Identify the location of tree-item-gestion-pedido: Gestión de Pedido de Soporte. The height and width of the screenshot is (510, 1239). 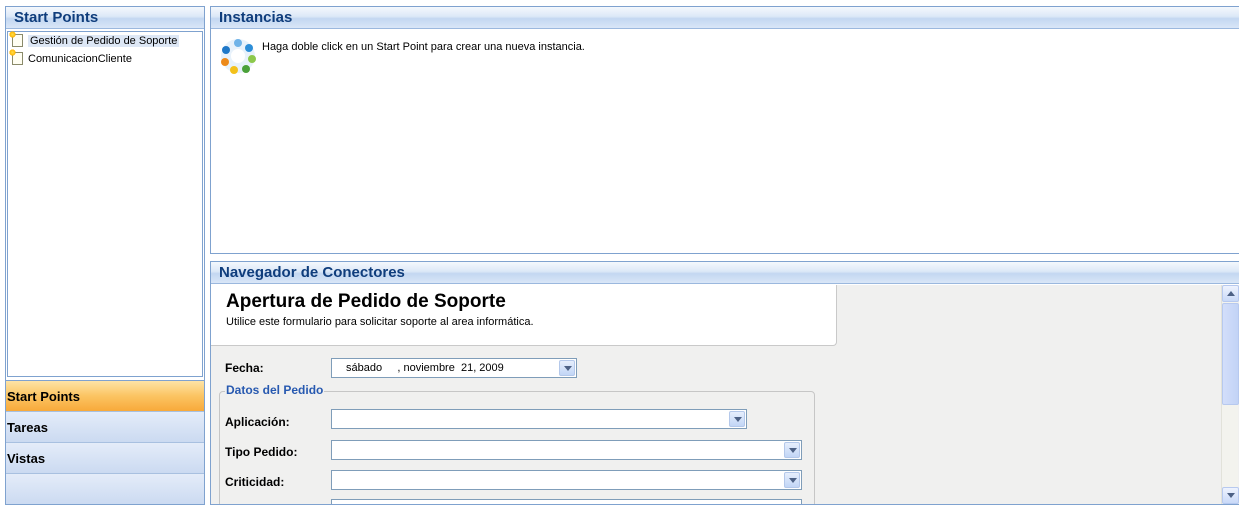
(105, 40).